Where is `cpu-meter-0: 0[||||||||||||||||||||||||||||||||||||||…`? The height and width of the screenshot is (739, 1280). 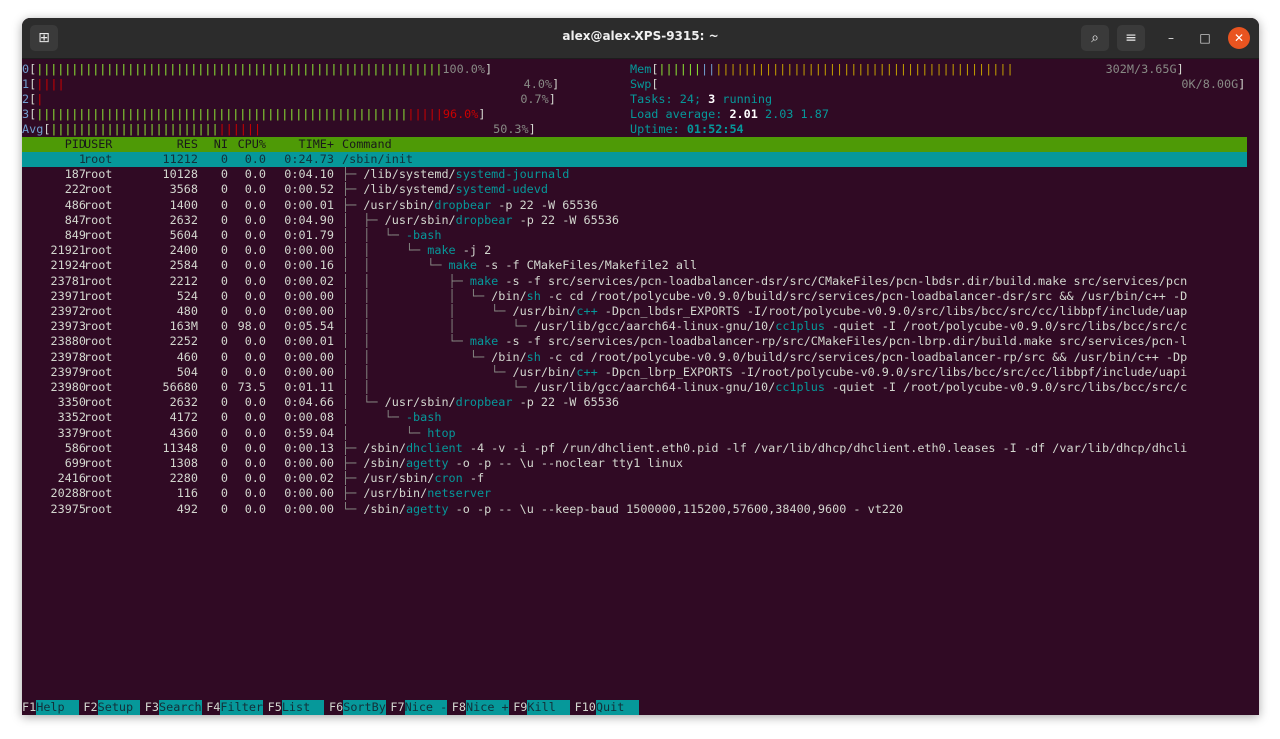
cpu-meter-0: 0[||||||||||||||||||||||||||||||||||||||… is located at coordinates (257, 69).